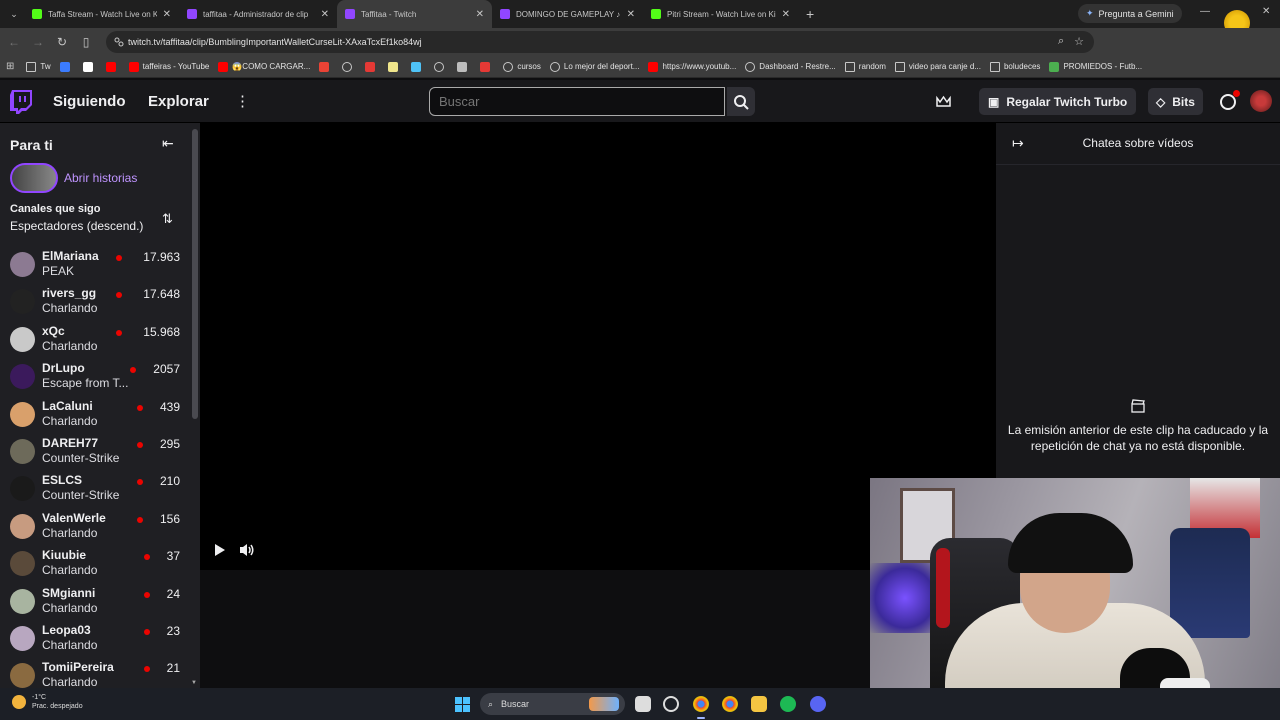 The height and width of the screenshot is (720, 1280). Describe the element at coordinates (701, 704) in the screenshot. I see `chrome-icon` at that location.